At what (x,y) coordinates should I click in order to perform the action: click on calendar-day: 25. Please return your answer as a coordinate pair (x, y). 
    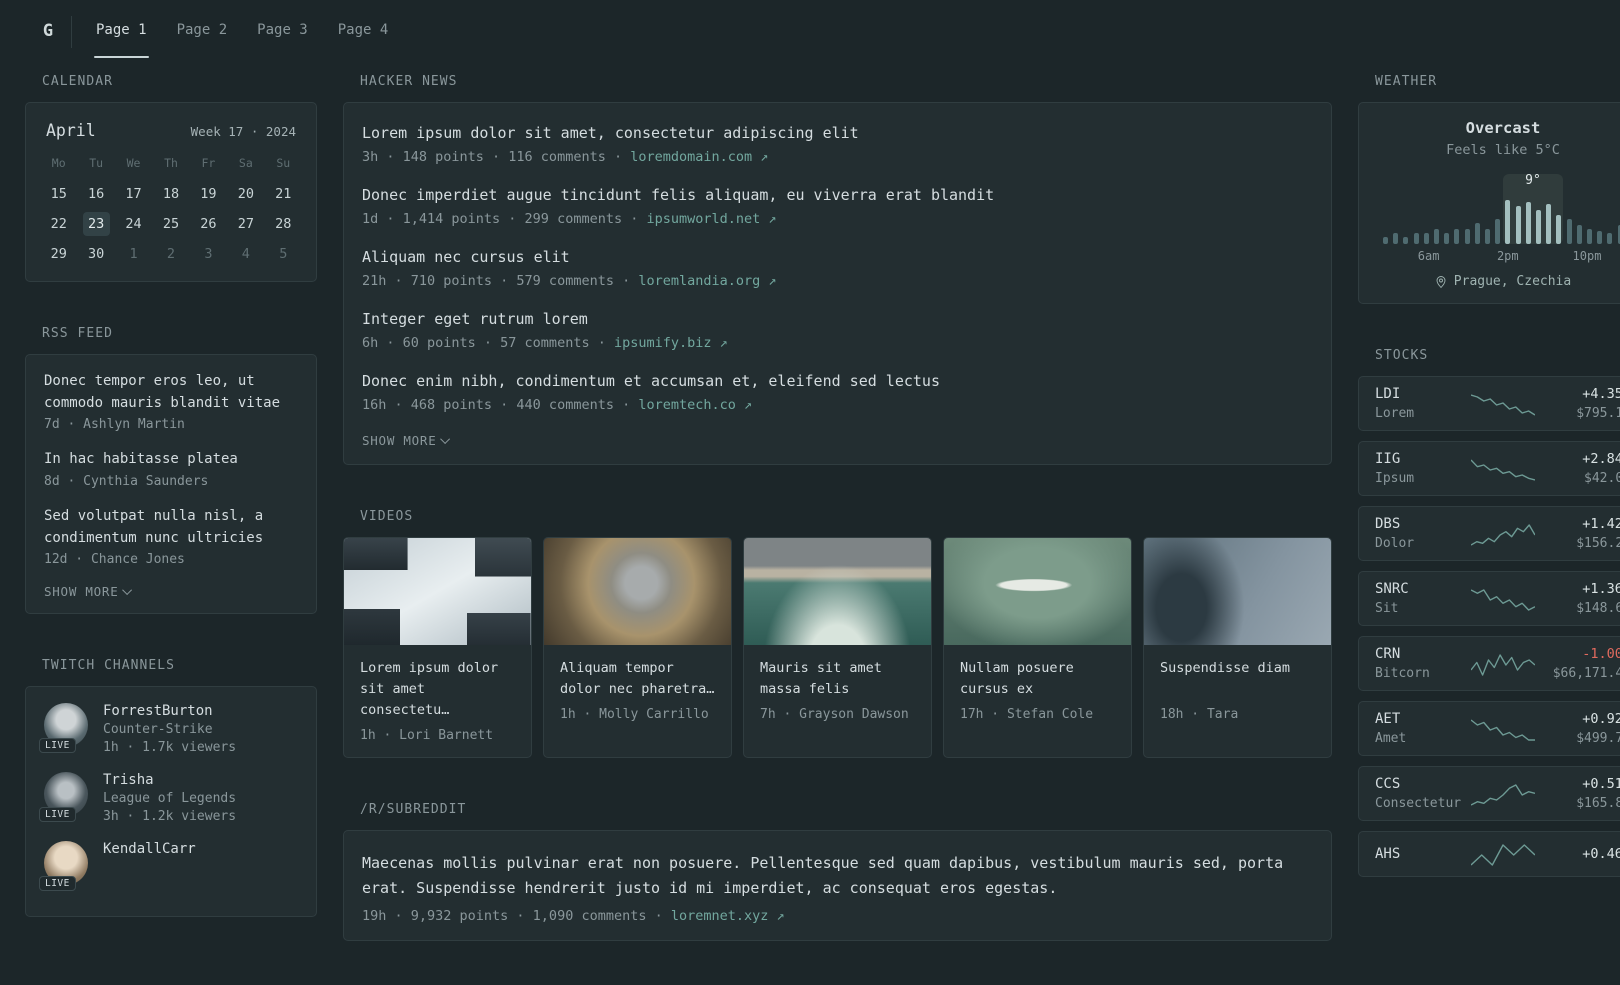
    Looking at the image, I should click on (170, 224).